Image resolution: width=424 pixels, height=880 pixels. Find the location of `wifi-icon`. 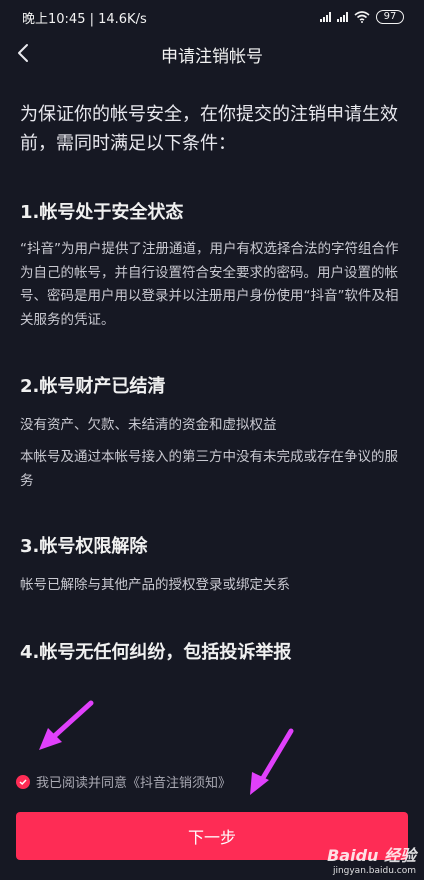

wifi-icon is located at coordinates (362, 17).